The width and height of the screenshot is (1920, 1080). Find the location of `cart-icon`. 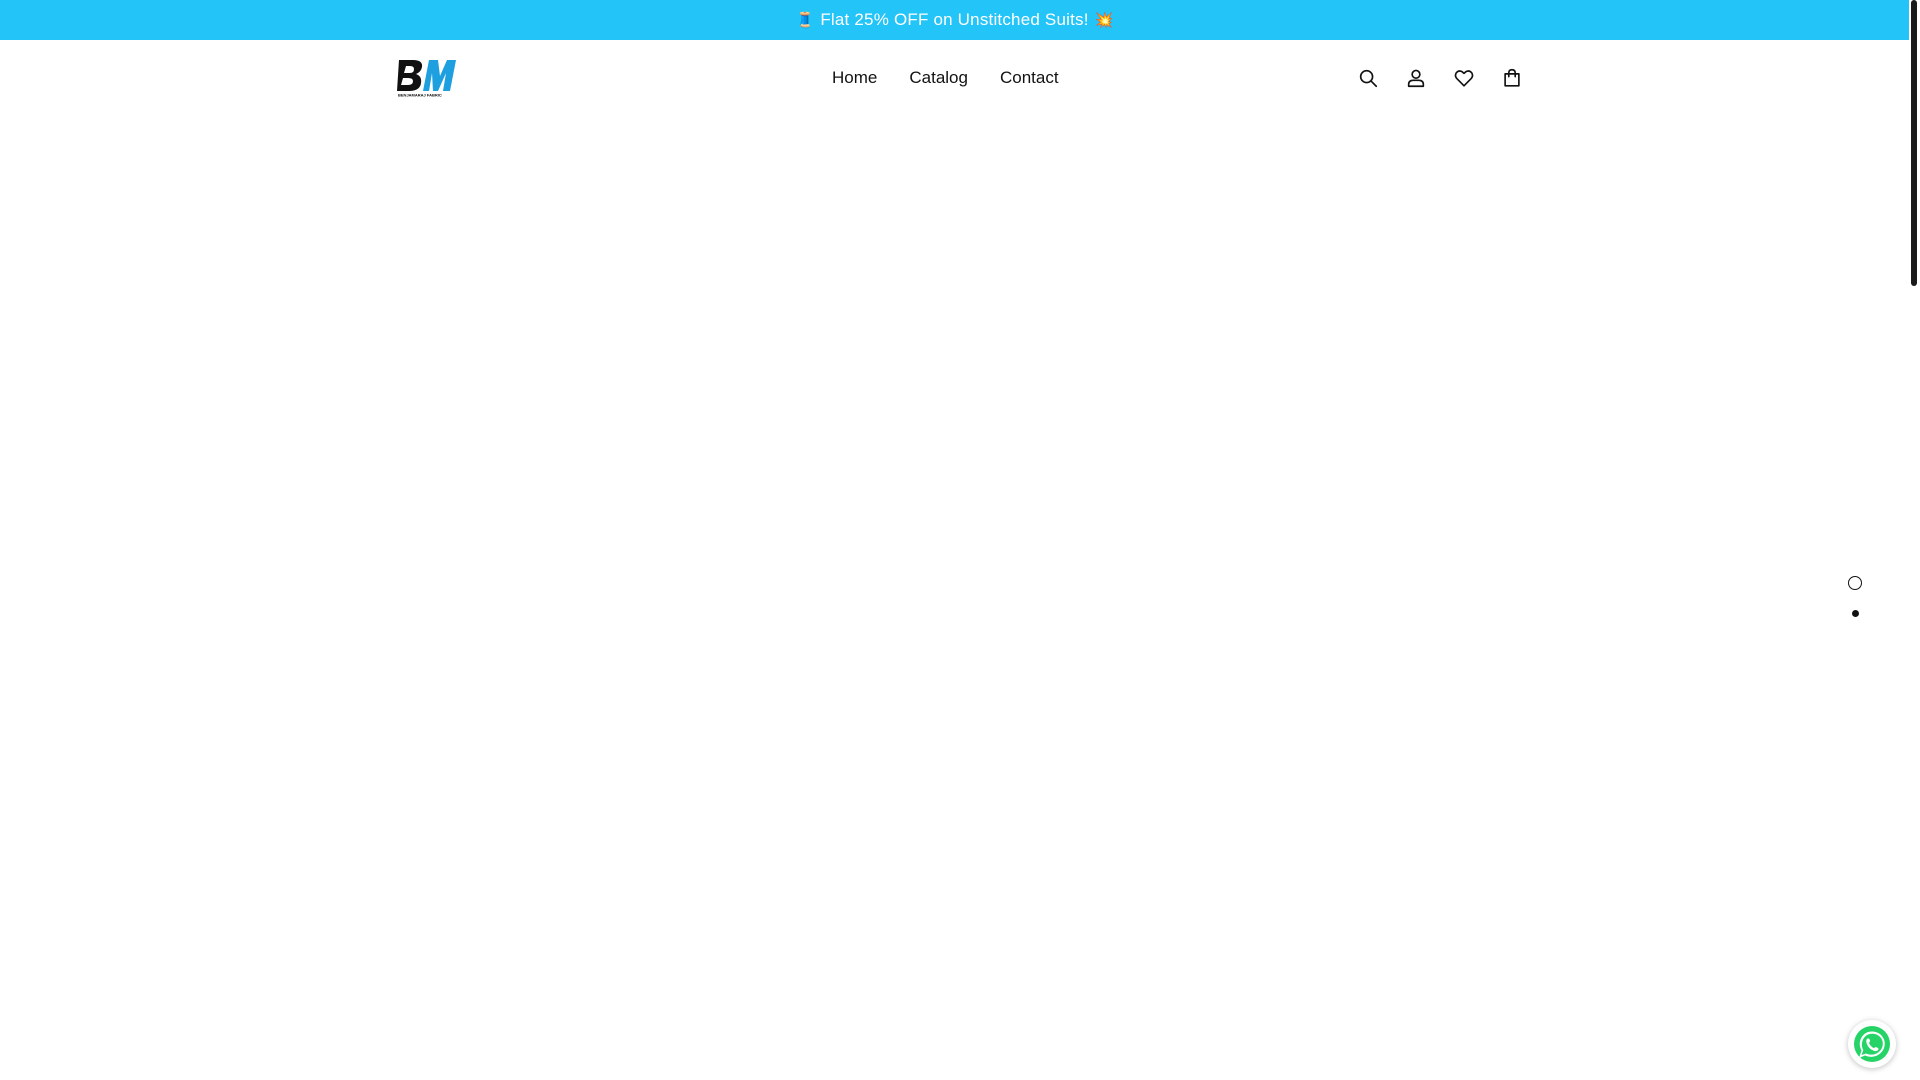

cart-icon is located at coordinates (1512, 77).